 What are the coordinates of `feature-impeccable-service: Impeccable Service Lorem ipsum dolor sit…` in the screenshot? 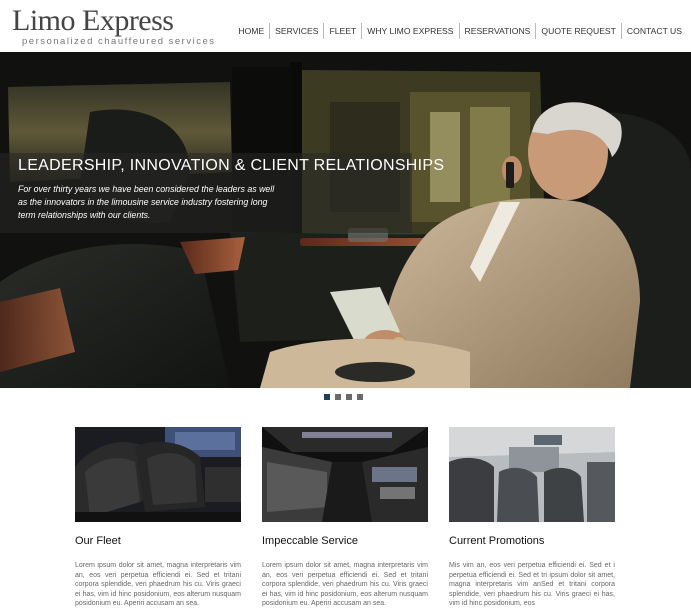 It's located at (345, 518).